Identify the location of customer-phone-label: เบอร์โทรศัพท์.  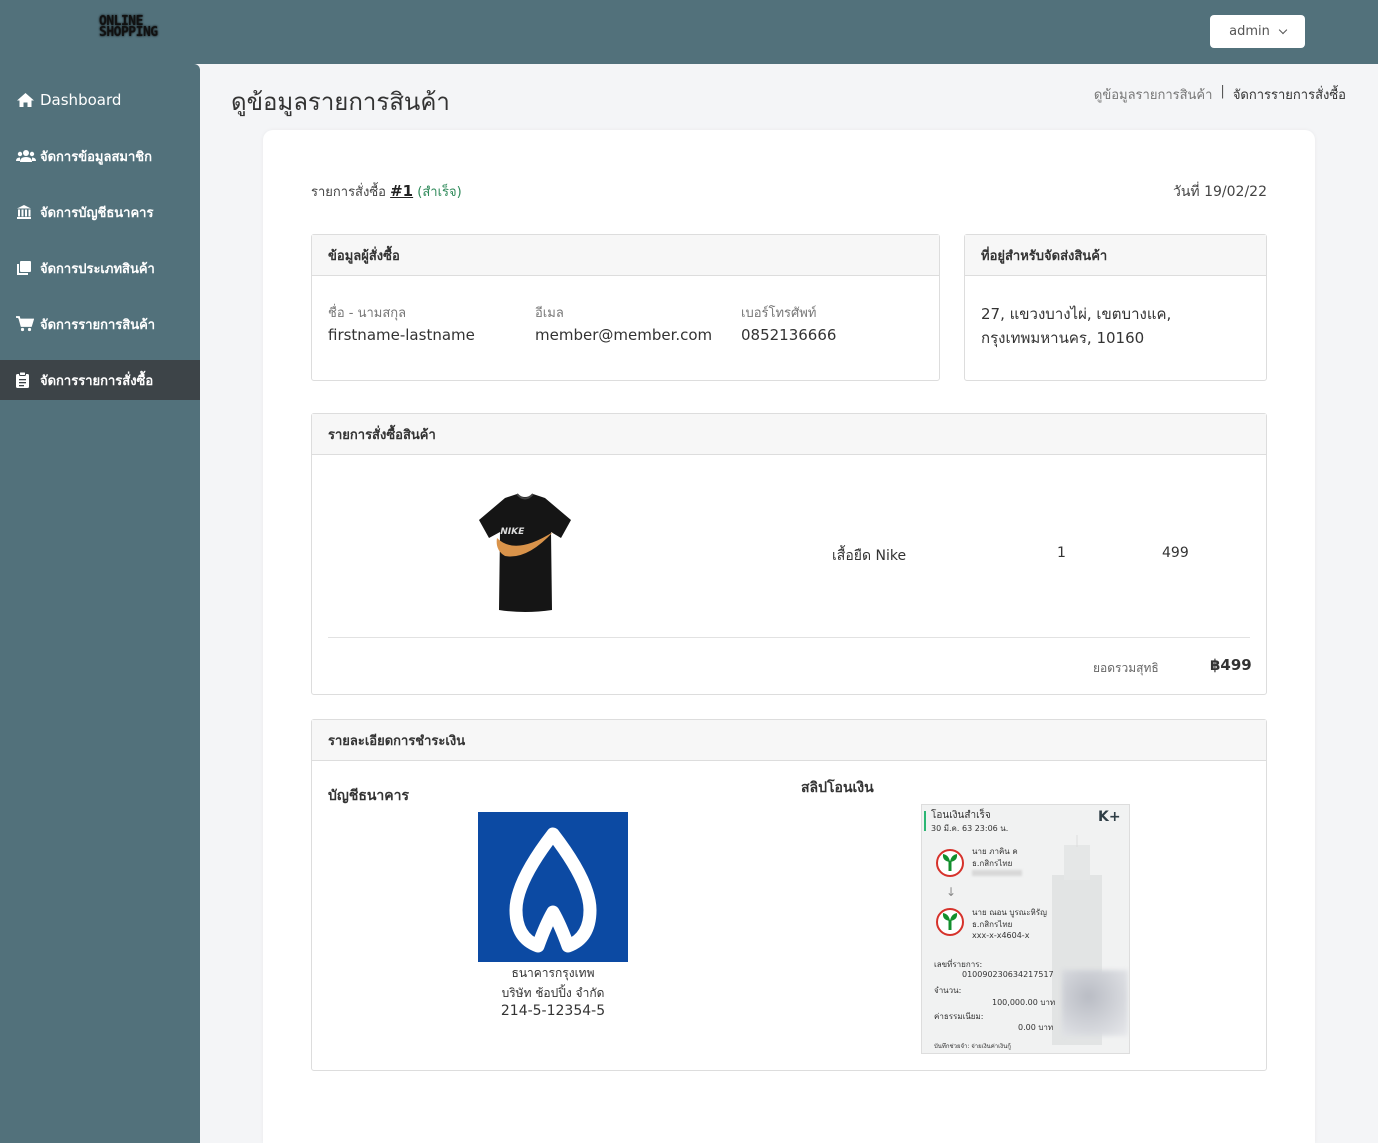
(779, 313).